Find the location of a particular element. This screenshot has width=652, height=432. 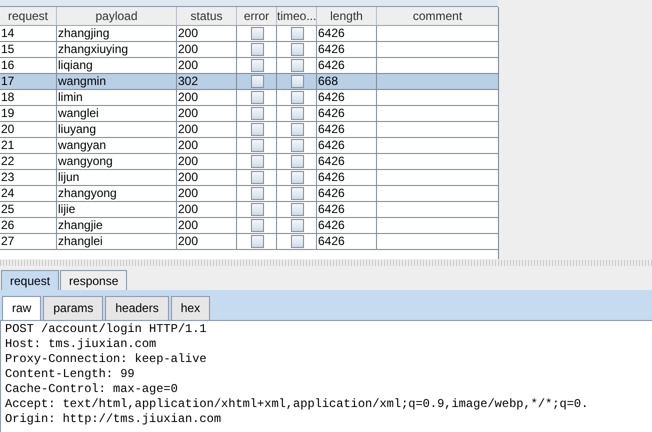

tab: params is located at coordinates (73, 308).